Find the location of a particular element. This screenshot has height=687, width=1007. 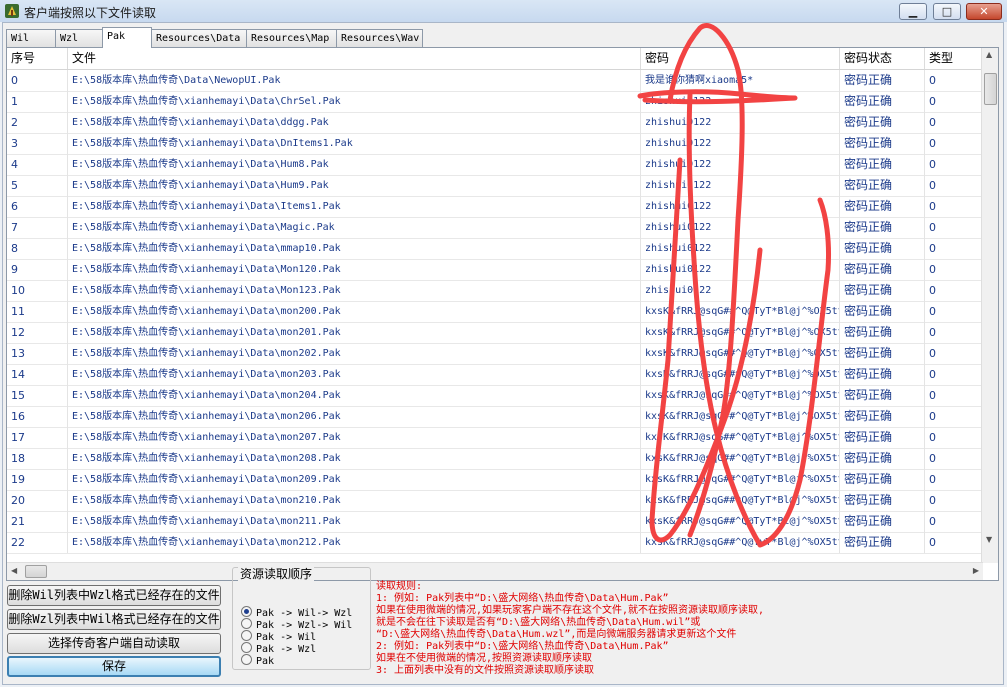

read-order-option: Pak -> Wzl is located at coordinates (278, 648).